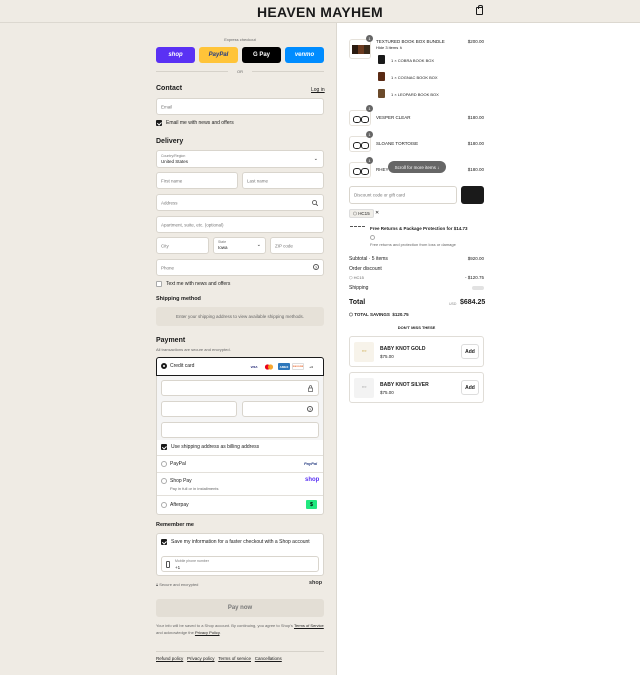  Describe the element at coordinates (164, 366) in the screenshot. I see `credit-card-radio` at that location.